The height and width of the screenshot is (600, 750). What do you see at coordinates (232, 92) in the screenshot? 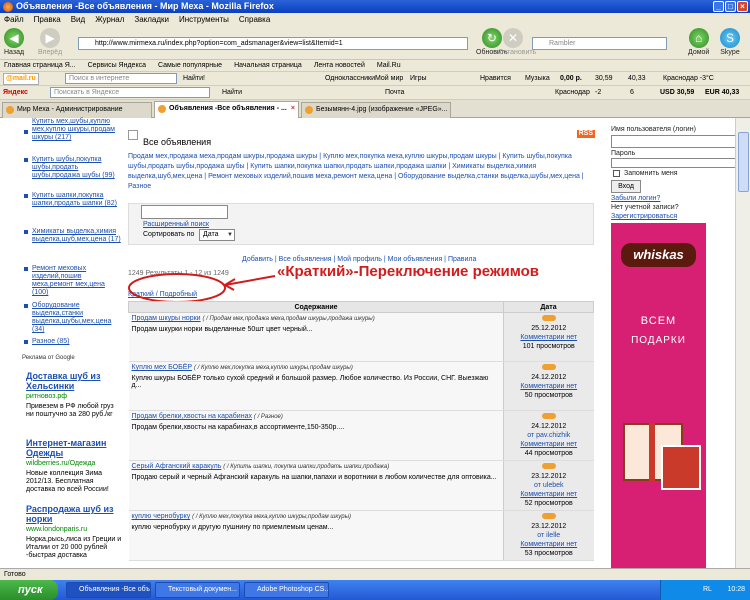
I see `yandex-find-button: Найти` at bounding box center [232, 92].